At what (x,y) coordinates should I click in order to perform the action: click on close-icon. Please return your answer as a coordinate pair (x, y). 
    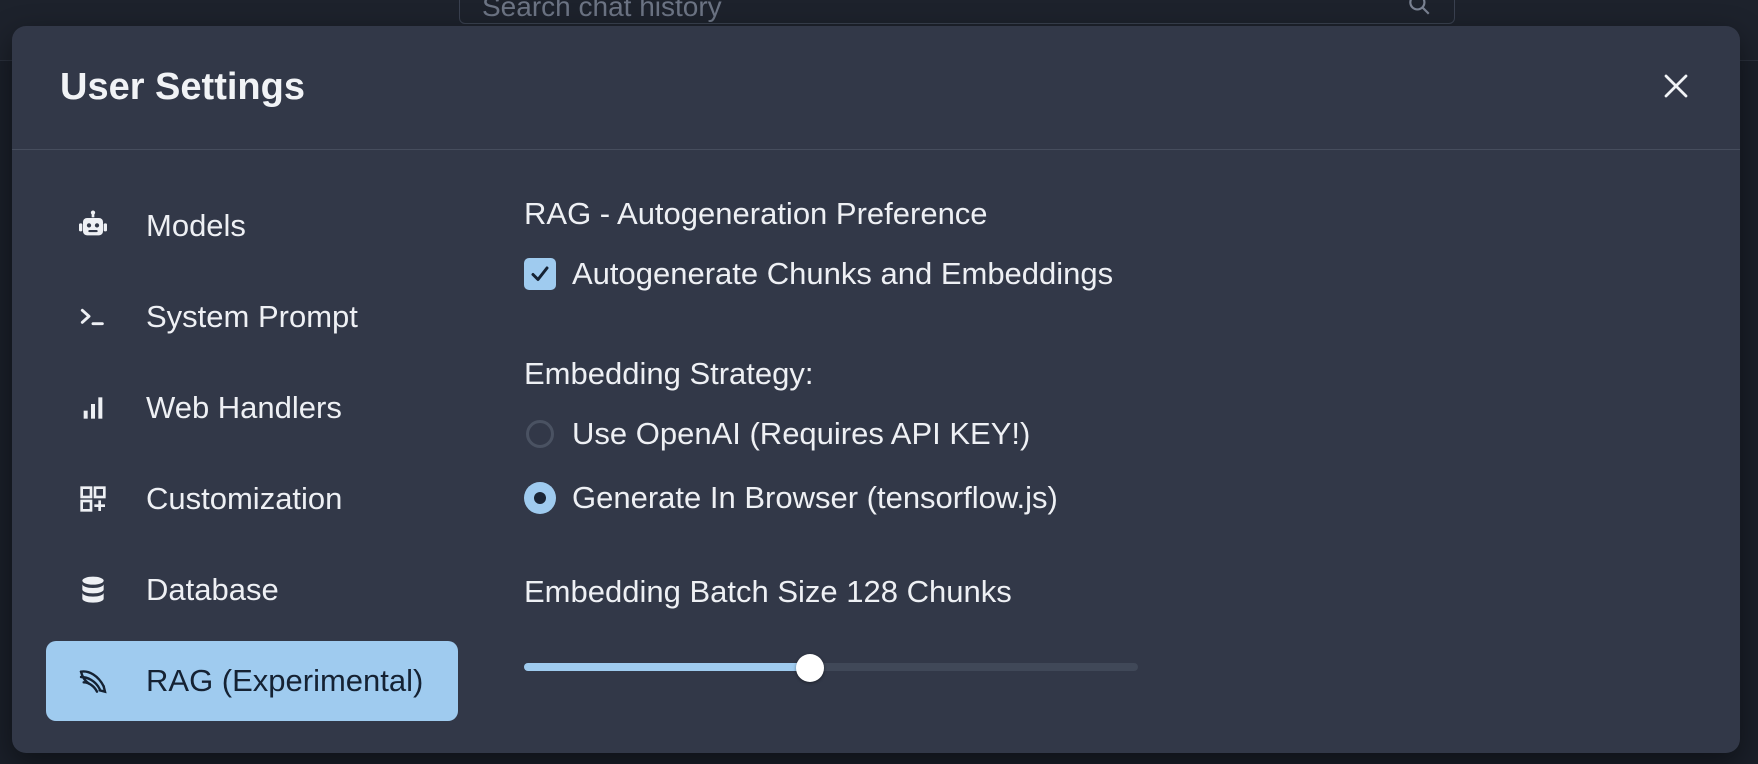
    Looking at the image, I should click on (1676, 87).